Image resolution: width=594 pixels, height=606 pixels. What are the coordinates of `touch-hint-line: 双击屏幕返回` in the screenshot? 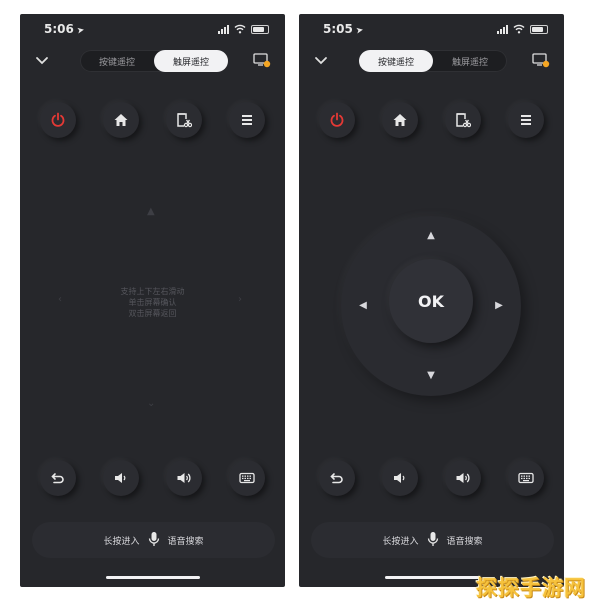 It's located at (152, 313).